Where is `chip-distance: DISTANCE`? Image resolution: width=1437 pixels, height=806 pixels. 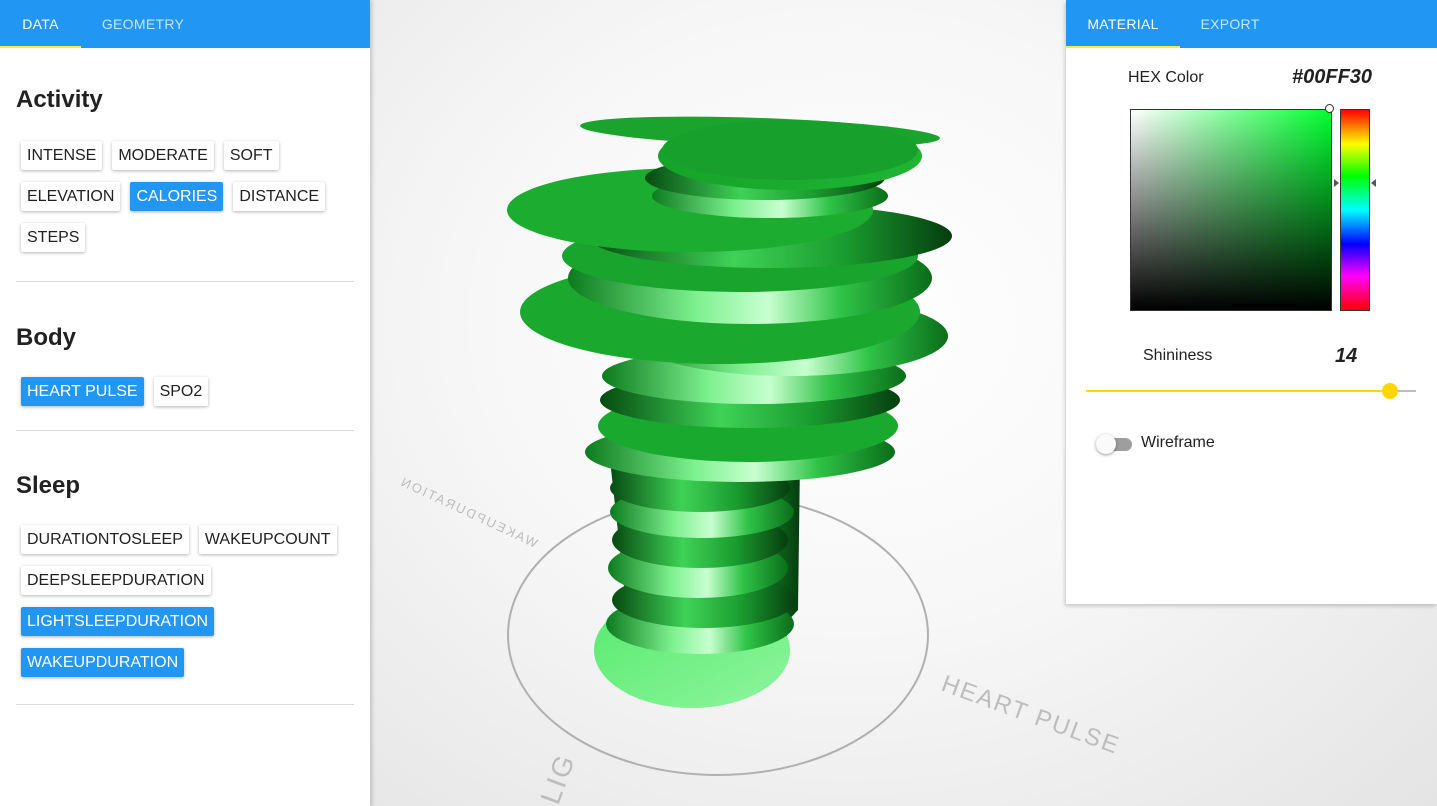 chip-distance: DISTANCE is located at coordinates (279, 196).